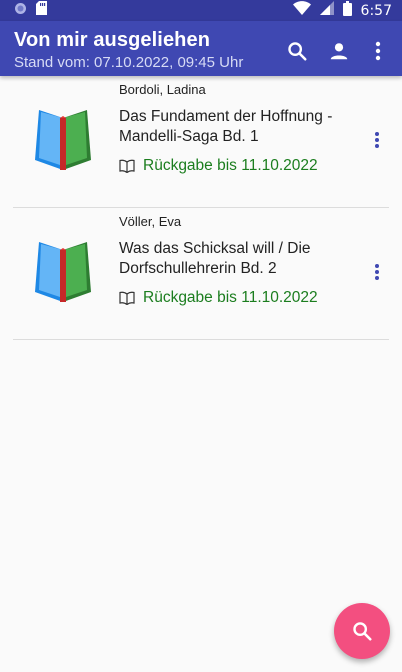  I want to click on wifi-icon, so click(301, 10).